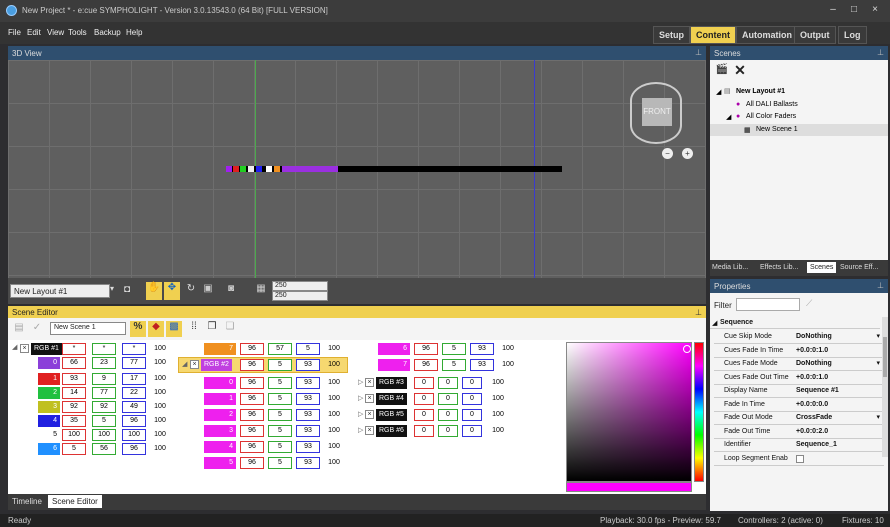 This screenshot has height=527, width=890. Describe the element at coordinates (300, 286) in the screenshot. I see `size-x-input: 250` at that location.